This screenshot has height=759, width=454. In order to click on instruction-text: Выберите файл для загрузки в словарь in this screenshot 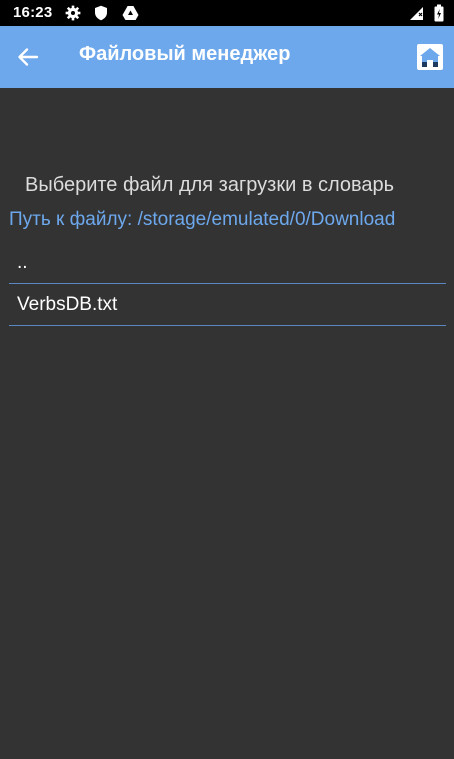, I will do `click(210, 185)`.